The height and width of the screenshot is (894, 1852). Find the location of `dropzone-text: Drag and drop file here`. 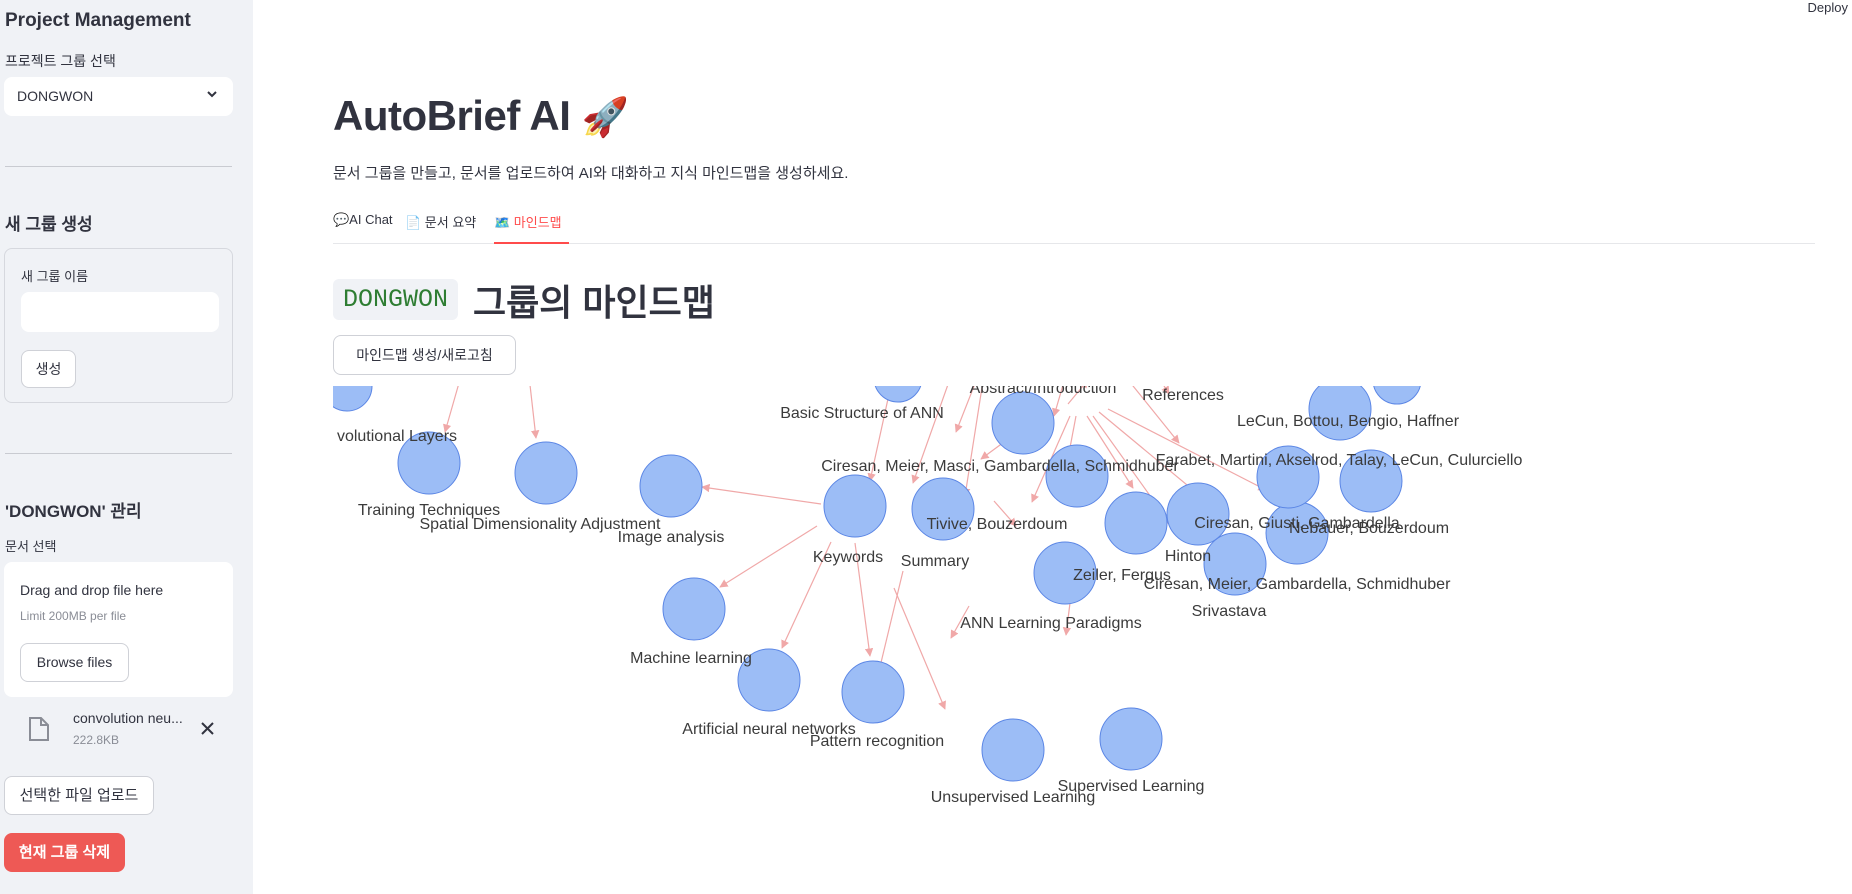

dropzone-text: Drag and drop file here is located at coordinates (92, 590).